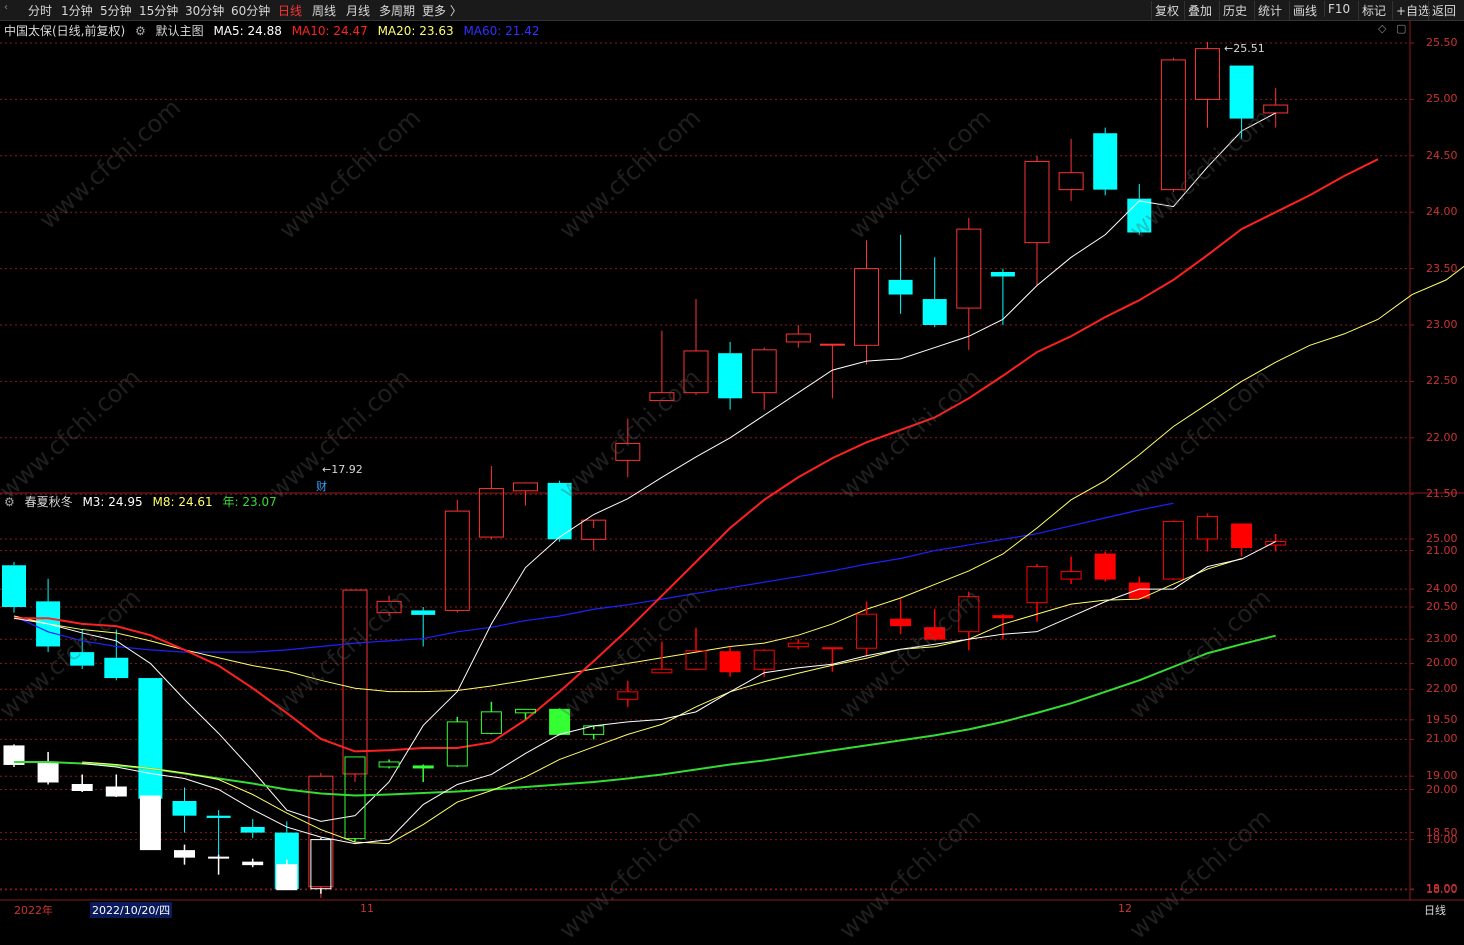  What do you see at coordinates (33, 910) in the screenshot?
I see `date-axis-year: 2022年` at bounding box center [33, 910].